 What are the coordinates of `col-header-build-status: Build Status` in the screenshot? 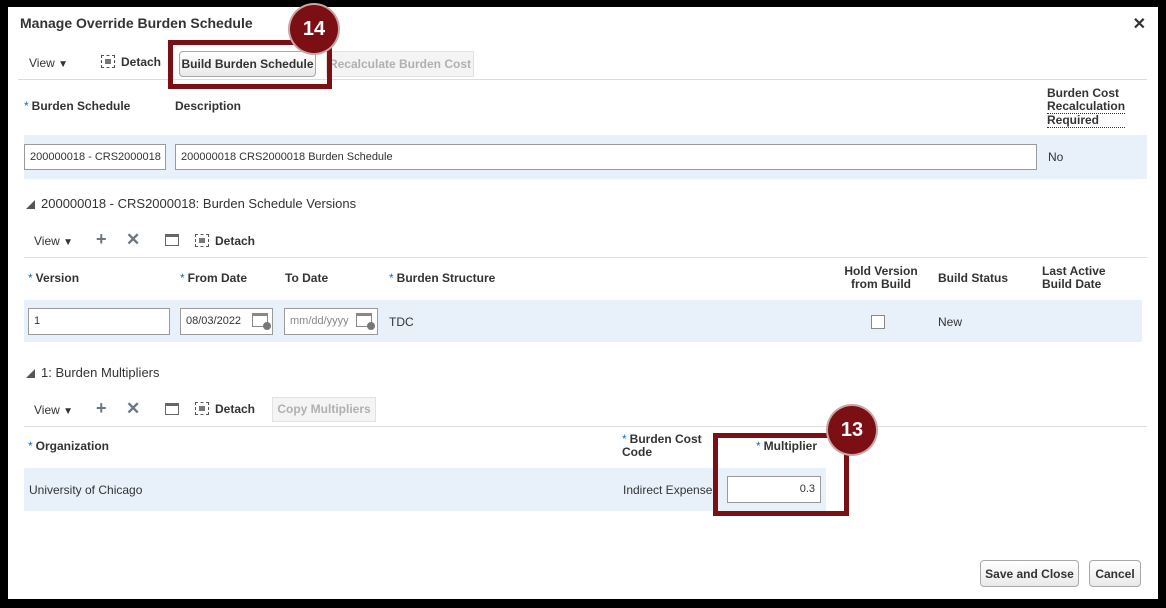 It's located at (973, 278).